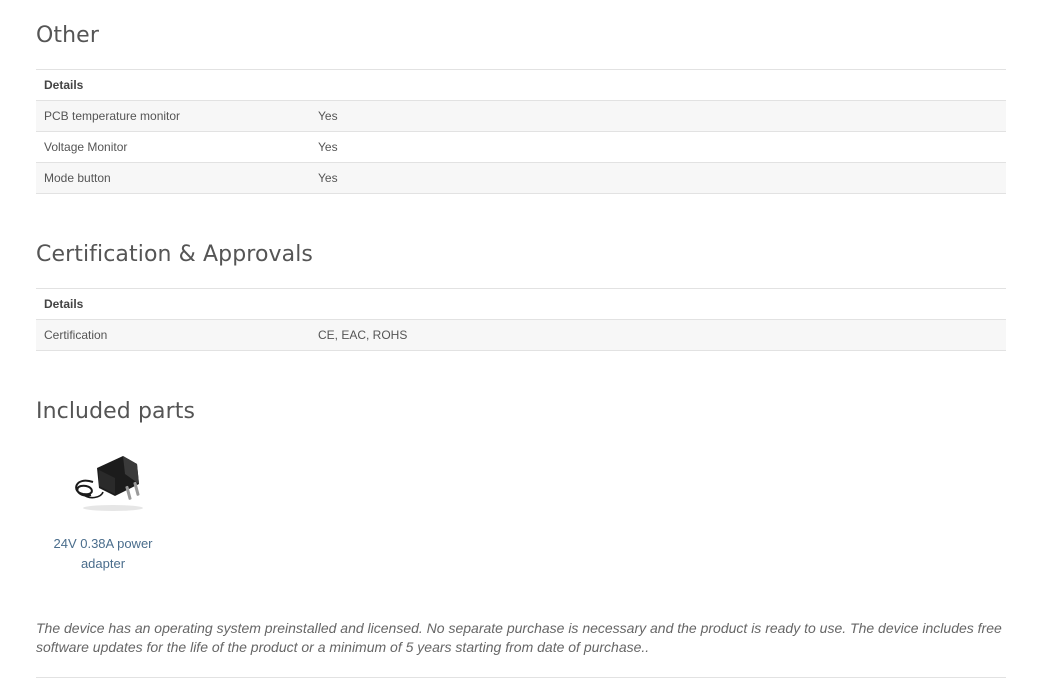  Describe the element at coordinates (112, 116) in the screenshot. I see `spec-key: PCB temperature monitor` at that location.